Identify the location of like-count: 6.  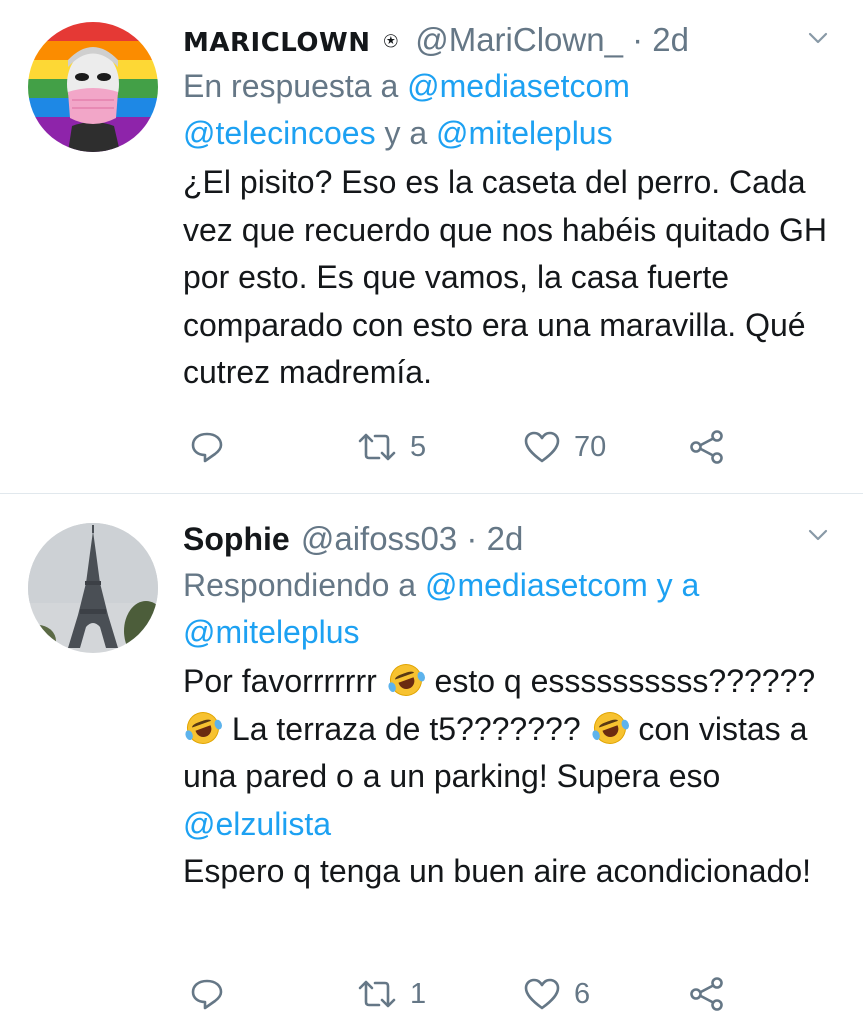
(582, 993).